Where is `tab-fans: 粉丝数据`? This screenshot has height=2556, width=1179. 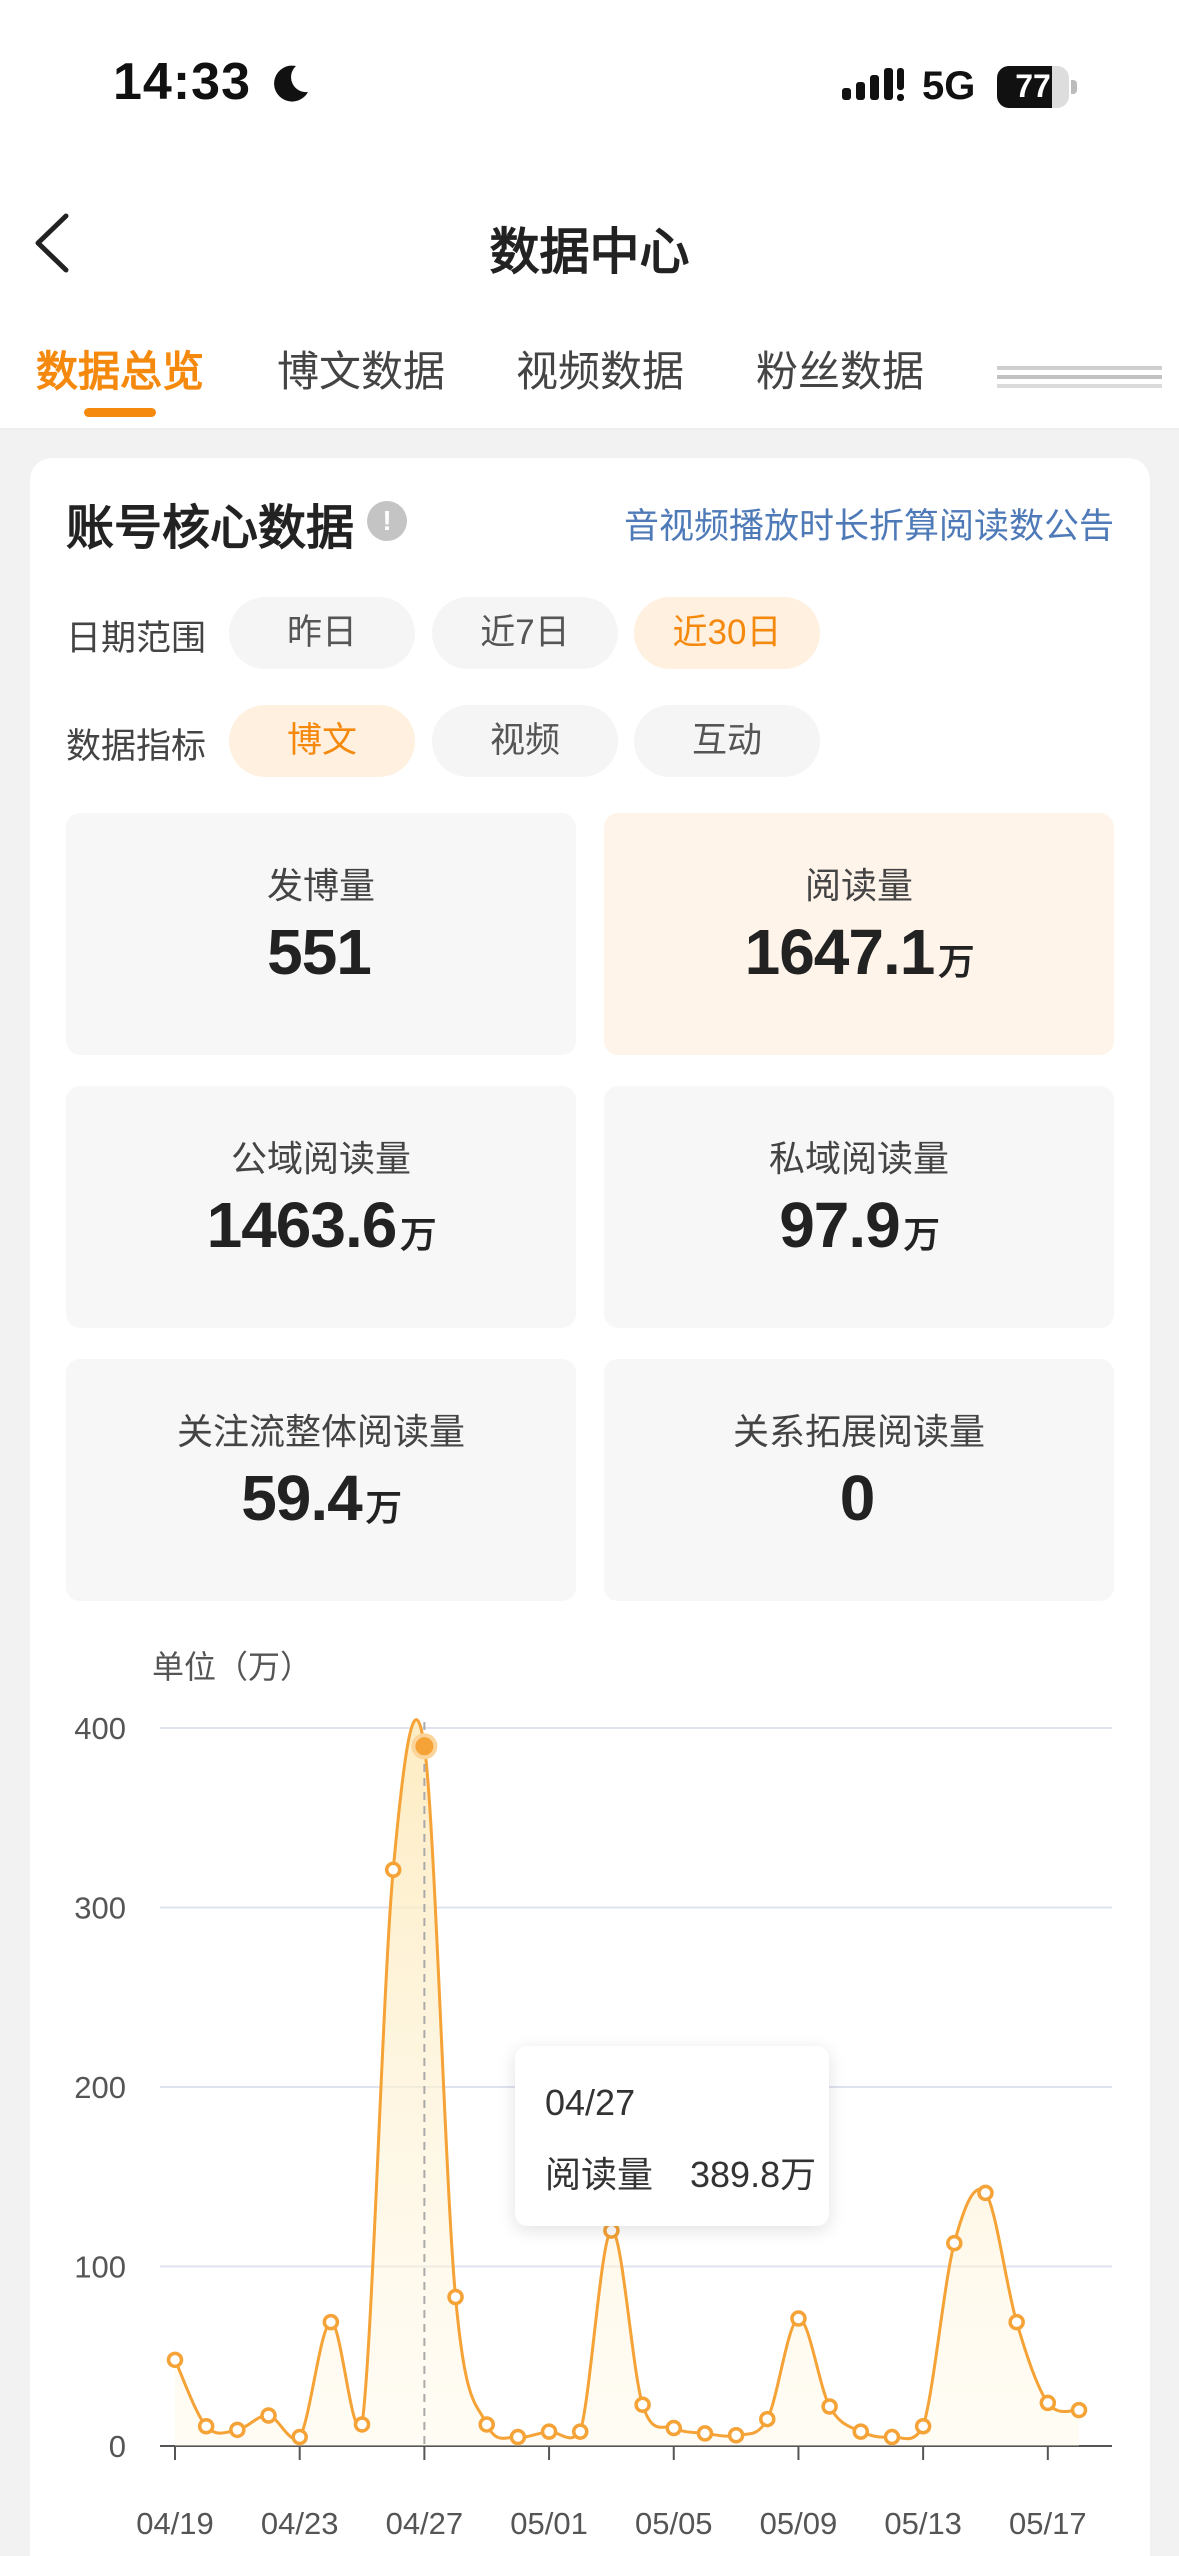
tab-fans: 粉丝数据 is located at coordinates (840, 368).